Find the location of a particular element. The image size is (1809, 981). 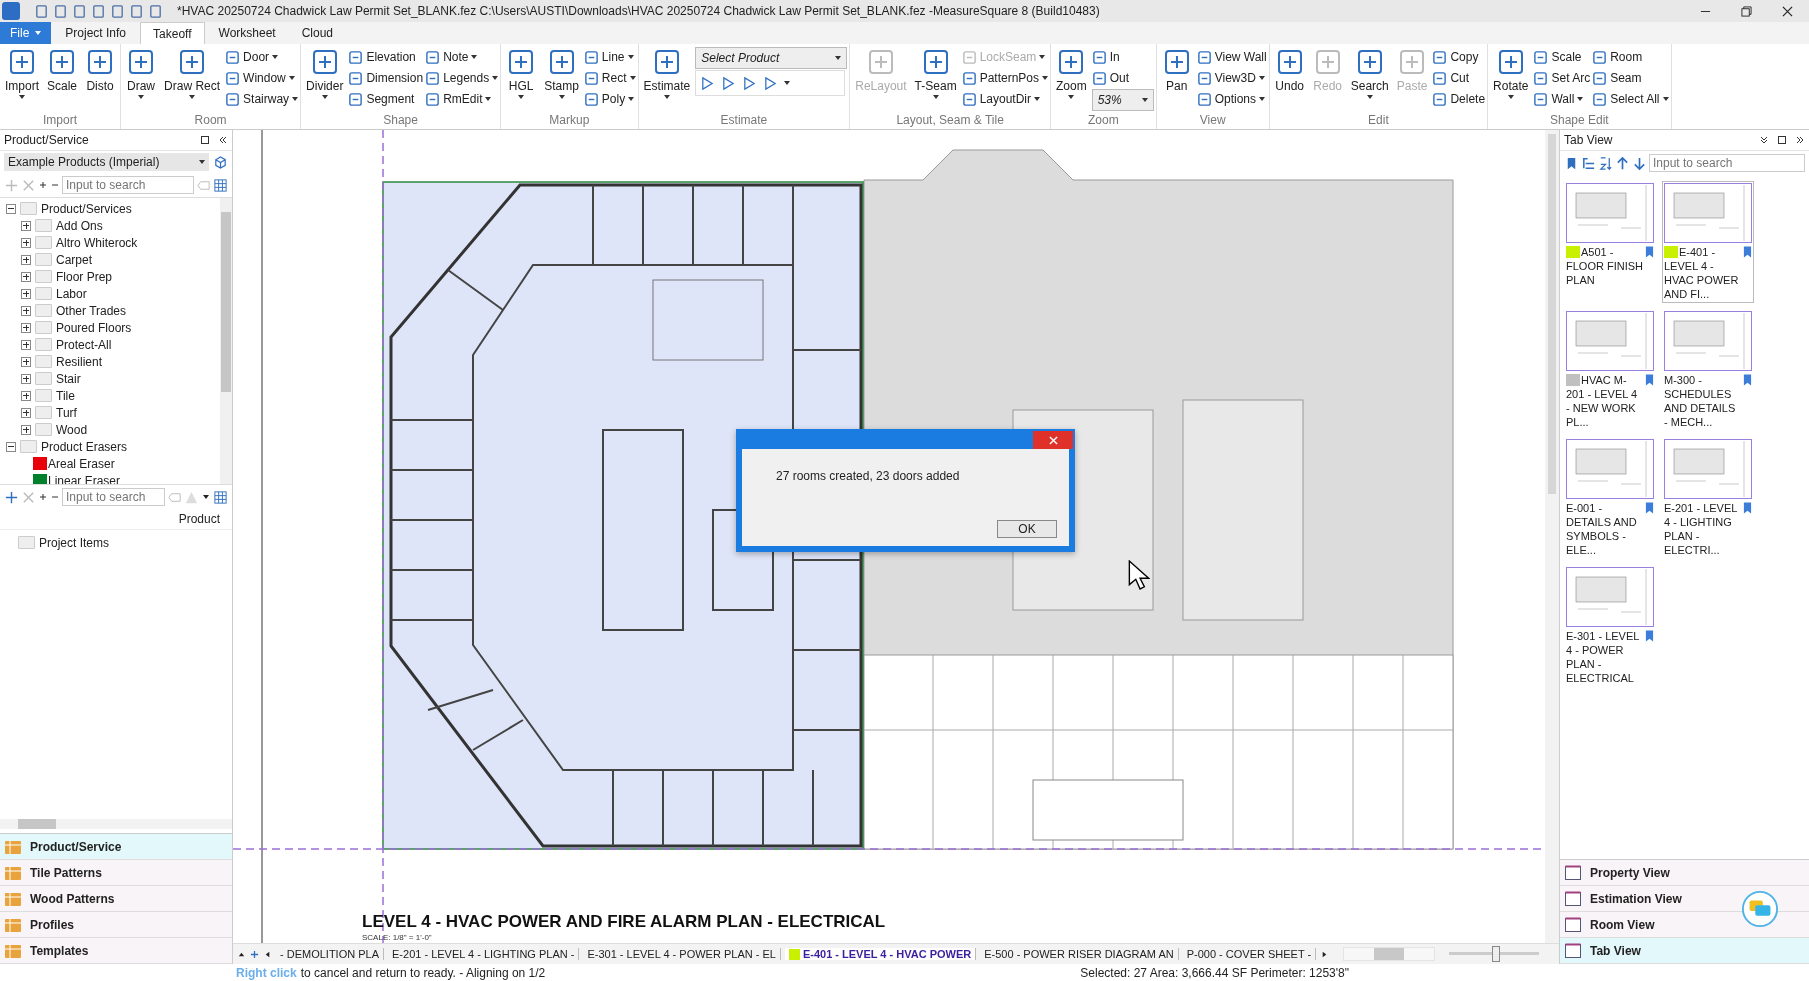

restore-icon is located at coordinates (1746, 11).